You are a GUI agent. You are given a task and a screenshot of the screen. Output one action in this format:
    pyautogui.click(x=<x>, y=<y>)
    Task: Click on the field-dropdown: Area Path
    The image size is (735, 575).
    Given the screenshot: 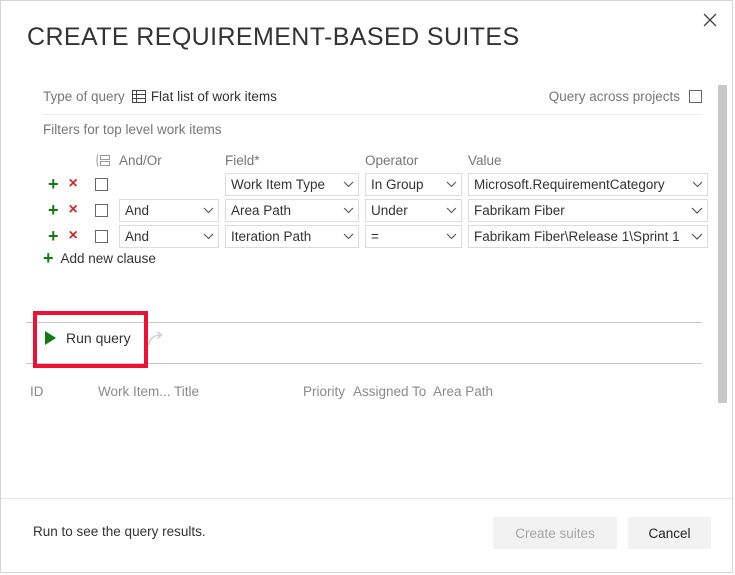 What is the action you would take?
    pyautogui.click(x=292, y=210)
    